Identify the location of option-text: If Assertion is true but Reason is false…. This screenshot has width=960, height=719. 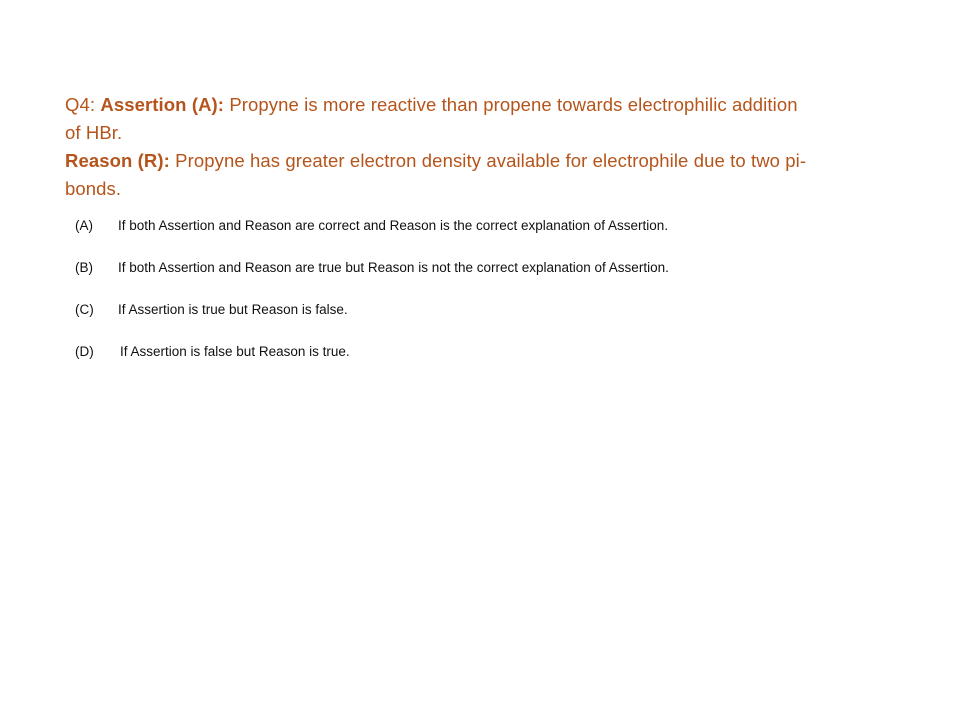
(233, 309).